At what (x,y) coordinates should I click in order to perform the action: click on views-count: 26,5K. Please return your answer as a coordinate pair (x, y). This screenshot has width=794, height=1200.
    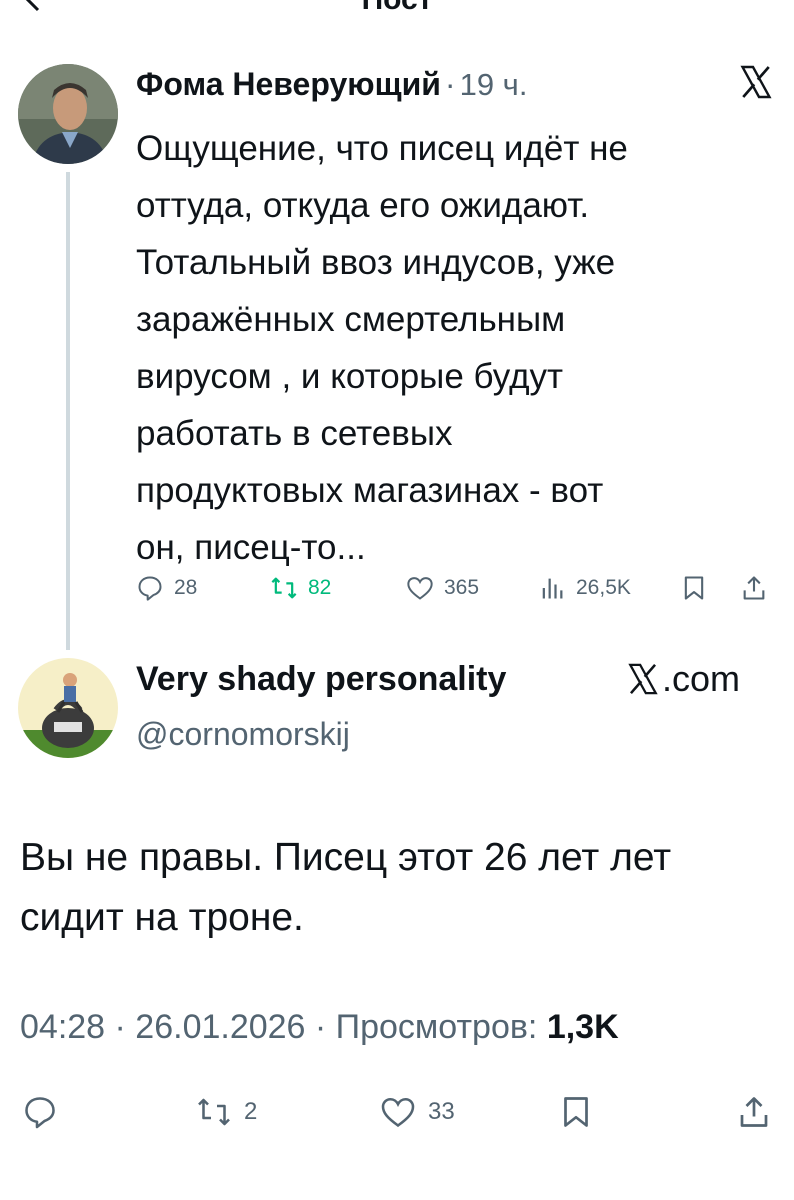
    Looking at the image, I should click on (603, 587).